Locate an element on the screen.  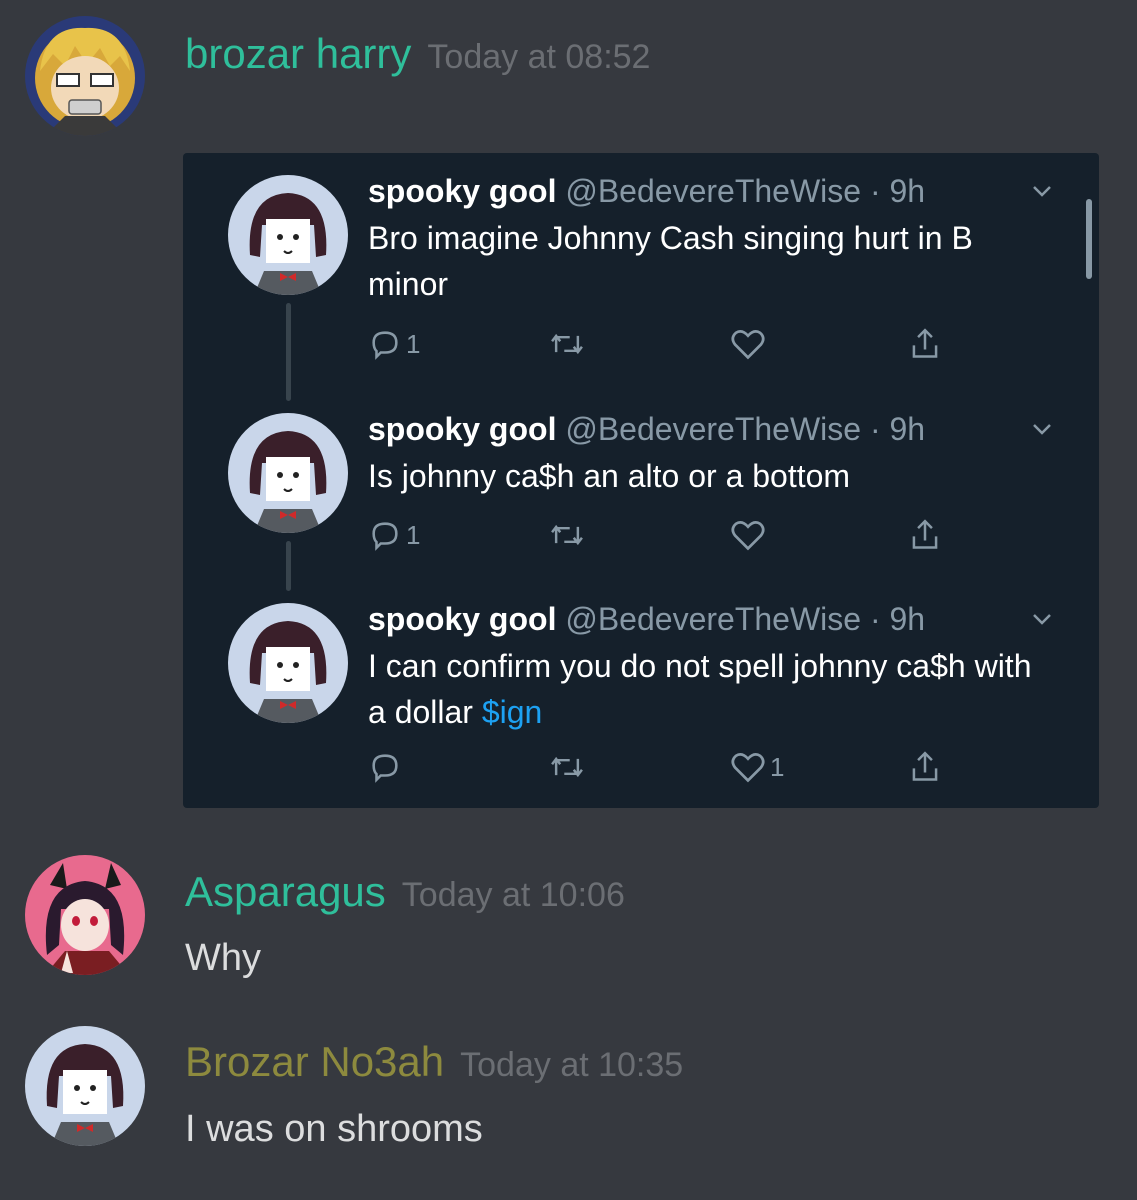
message-text: Why is located at coordinates (223, 958).